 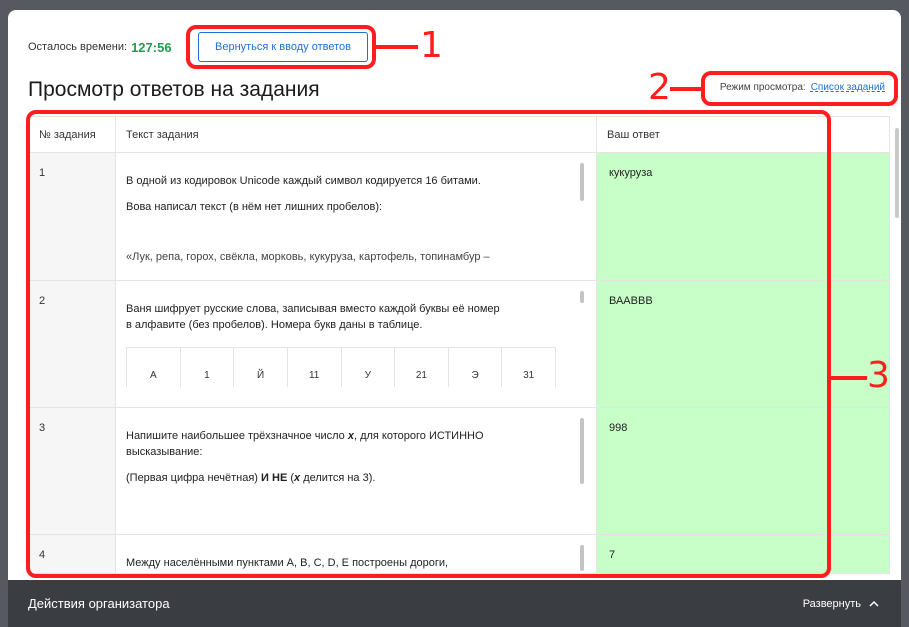 What do you see at coordinates (659, 87) in the screenshot?
I see `annotation-label-2: 2` at bounding box center [659, 87].